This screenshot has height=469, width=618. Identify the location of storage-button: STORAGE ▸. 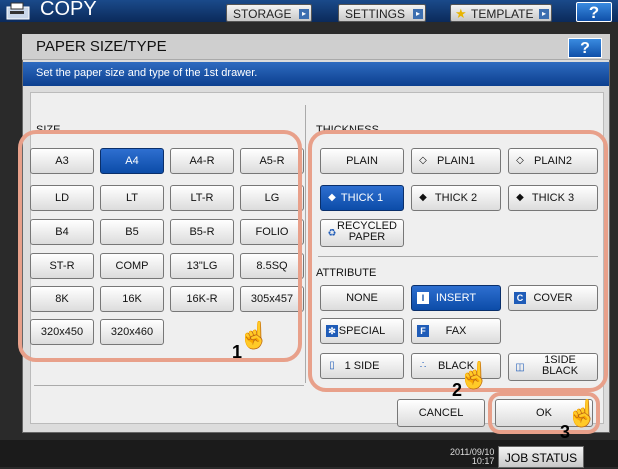
(269, 13).